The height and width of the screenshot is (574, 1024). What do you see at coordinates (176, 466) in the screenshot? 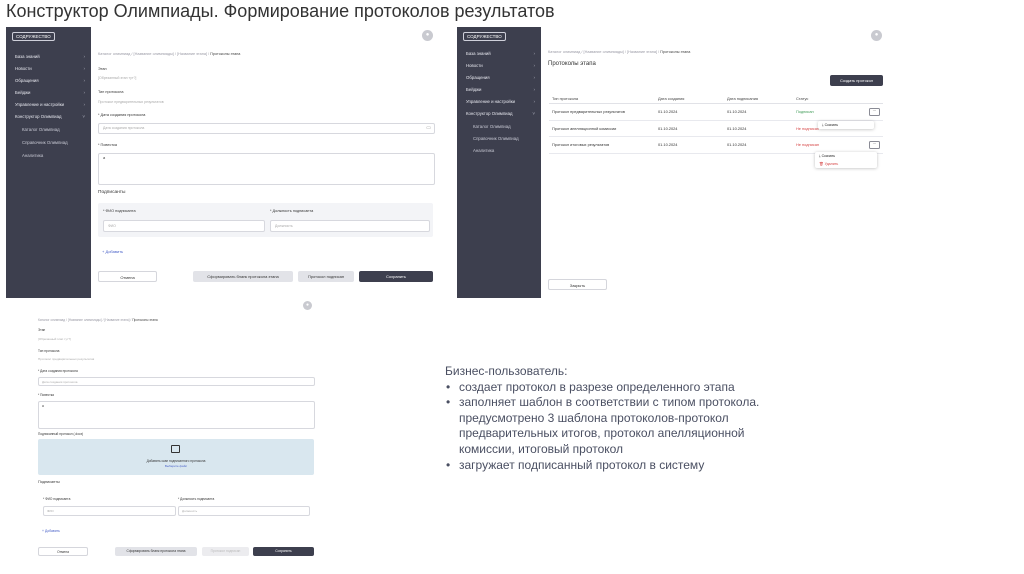
I see `upload-link: Выберите файл` at bounding box center [176, 466].